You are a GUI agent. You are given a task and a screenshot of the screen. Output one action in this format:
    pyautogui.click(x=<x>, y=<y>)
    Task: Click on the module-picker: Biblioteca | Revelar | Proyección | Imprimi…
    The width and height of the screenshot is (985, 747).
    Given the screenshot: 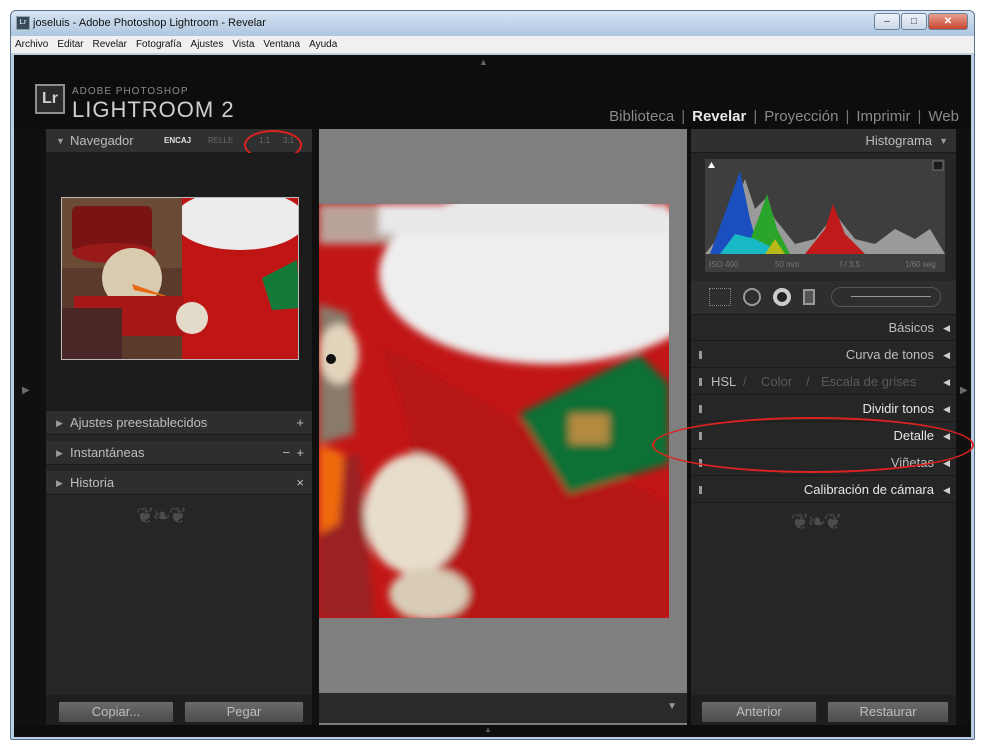 What is the action you would take?
    pyautogui.click(x=784, y=116)
    